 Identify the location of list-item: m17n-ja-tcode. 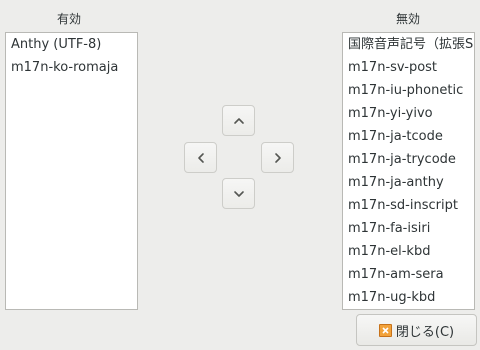
(408, 136).